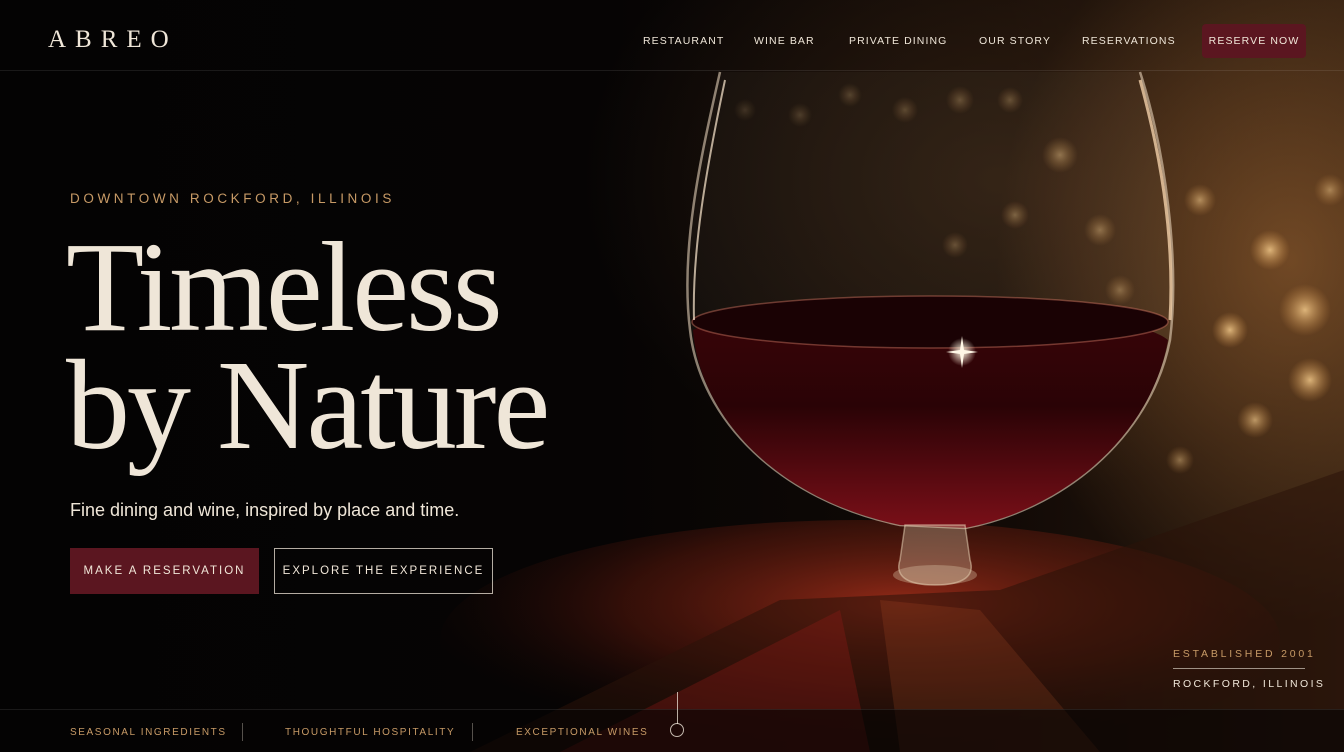 The image size is (1344, 752). Describe the element at coordinates (582, 732) in the screenshot. I see `feature-exceptional-wines: EXCEPTIONAL WINES` at that location.